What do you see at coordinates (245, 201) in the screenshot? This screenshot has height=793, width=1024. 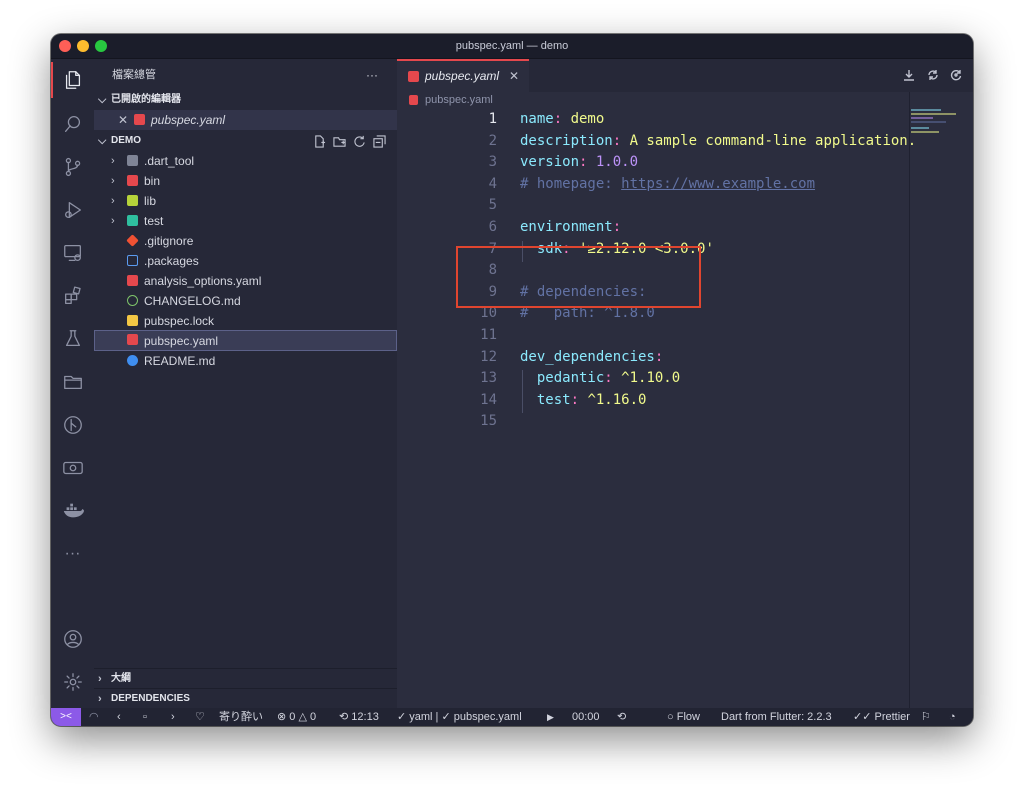 I see `tree-item-lib: › lib` at bounding box center [245, 201].